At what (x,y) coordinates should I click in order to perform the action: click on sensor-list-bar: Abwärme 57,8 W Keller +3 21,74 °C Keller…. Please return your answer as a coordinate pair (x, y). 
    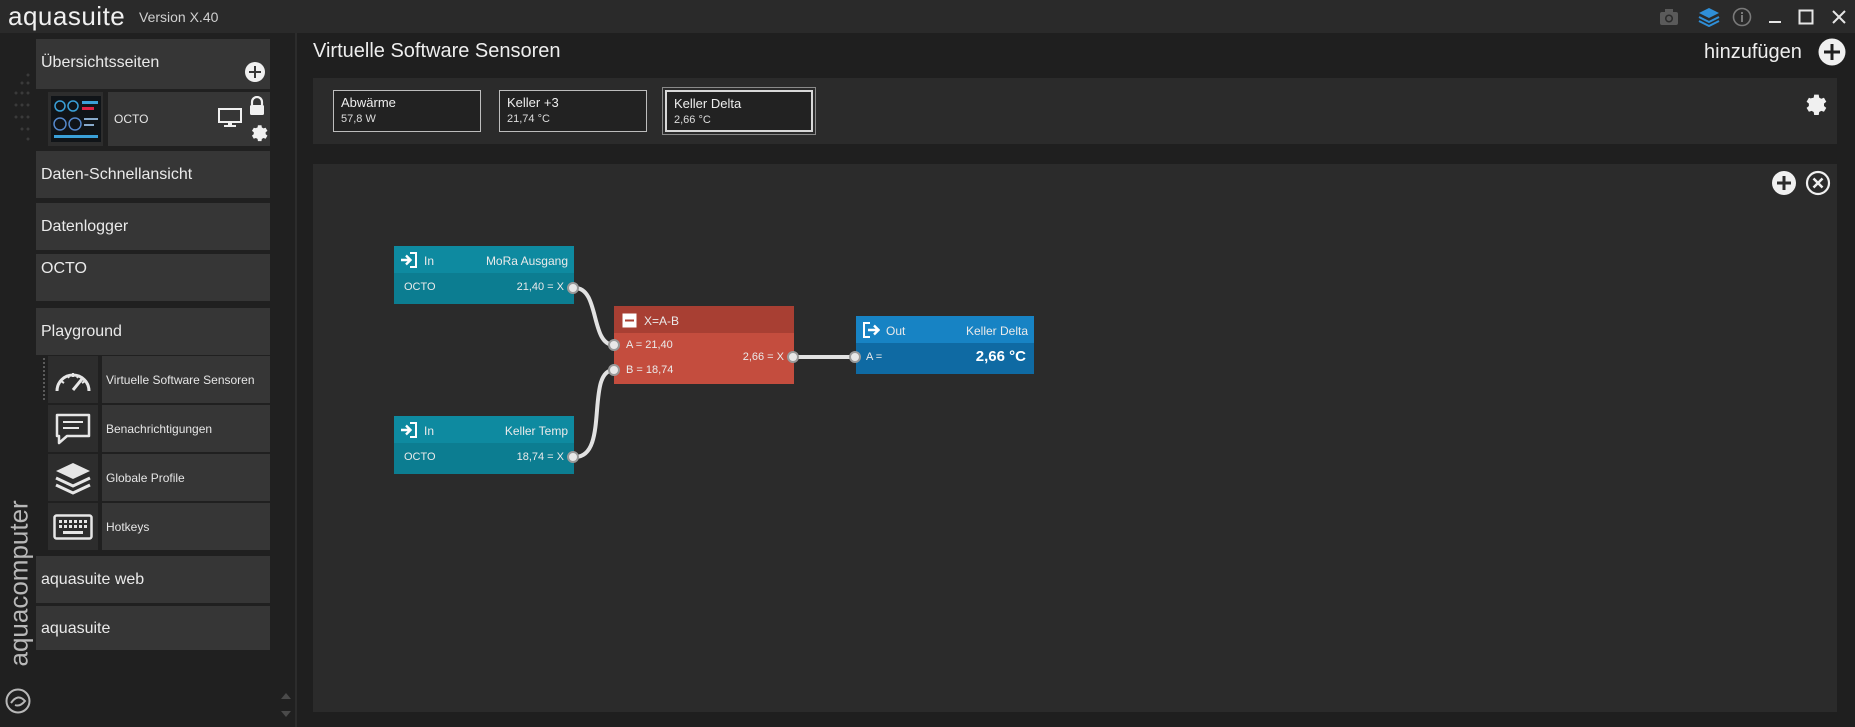
    Looking at the image, I should click on (1075, 111).